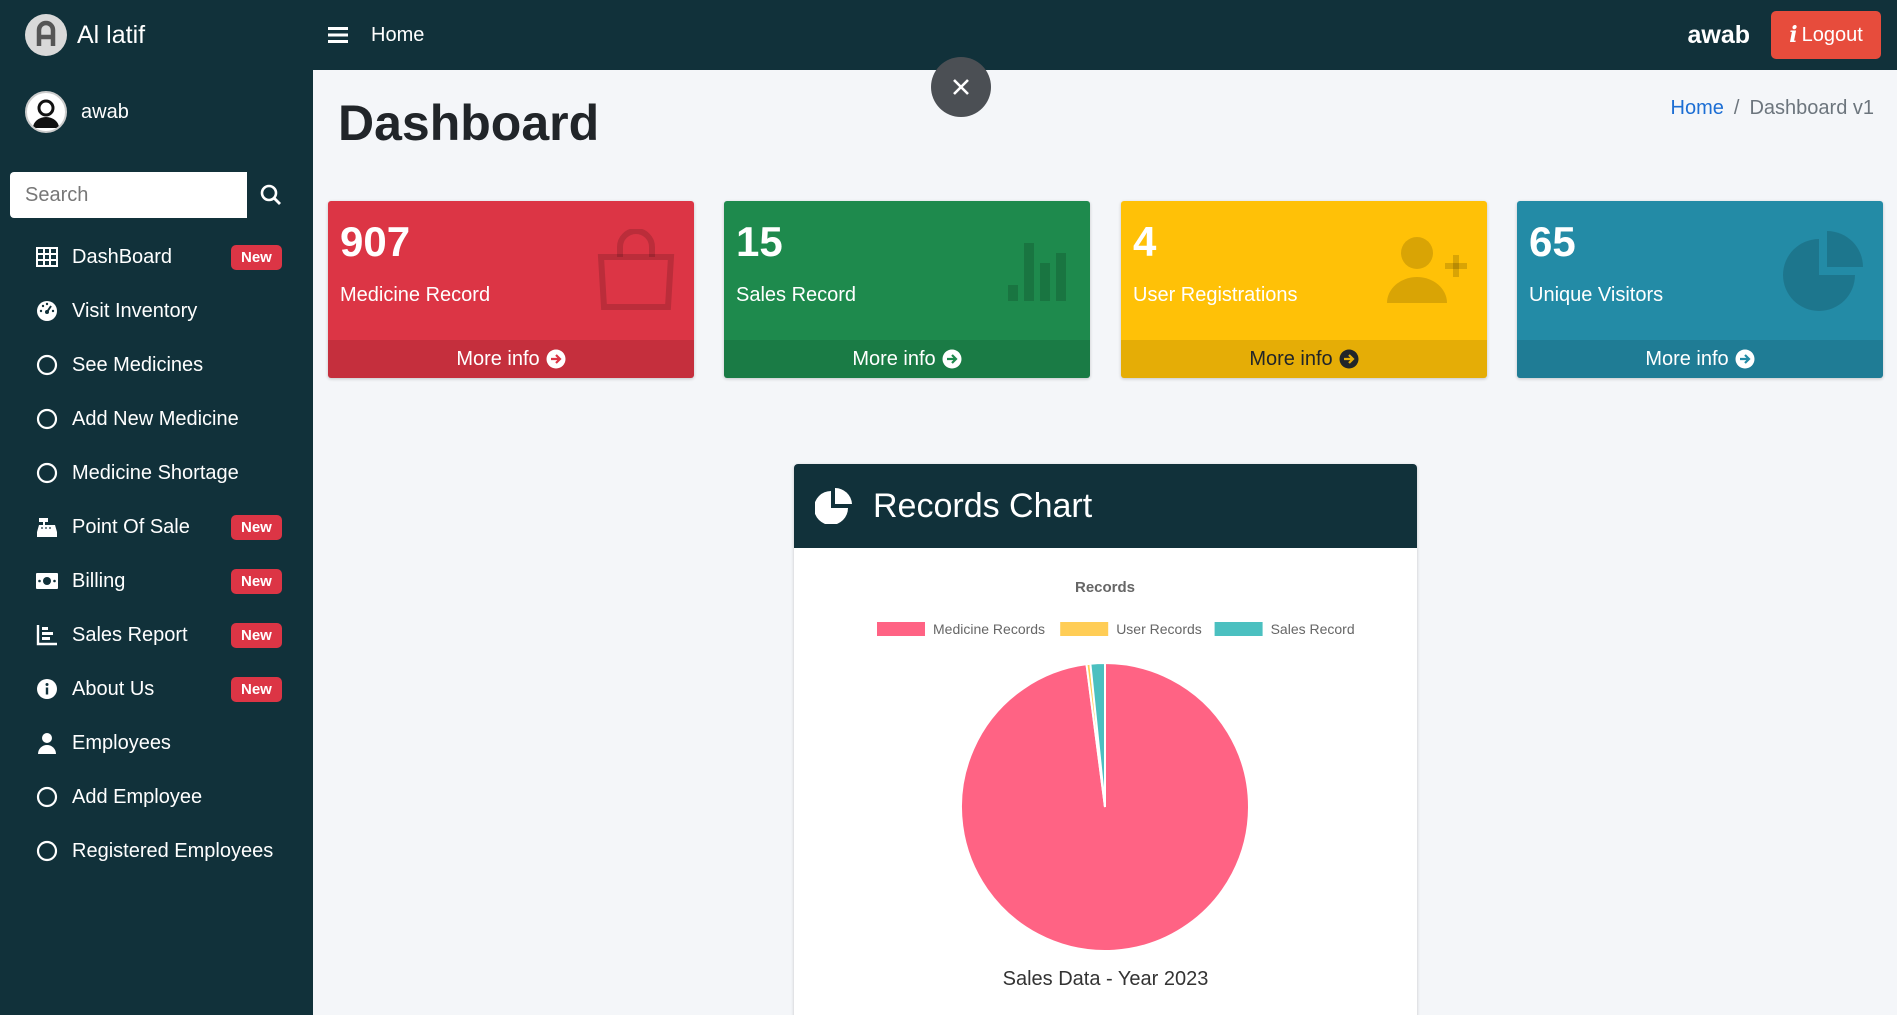  What do you see at coordinates (99, 580) in the screenshot?
I see `sidebar-item-label: Billing` at bounding box center [99, 580].